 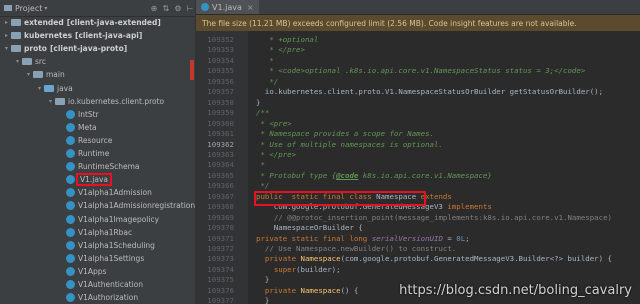 What do you see at coordinates (44, 74) in the screenshot?
I see `tree-item: ▾ main` at bounding box center [44, 74].